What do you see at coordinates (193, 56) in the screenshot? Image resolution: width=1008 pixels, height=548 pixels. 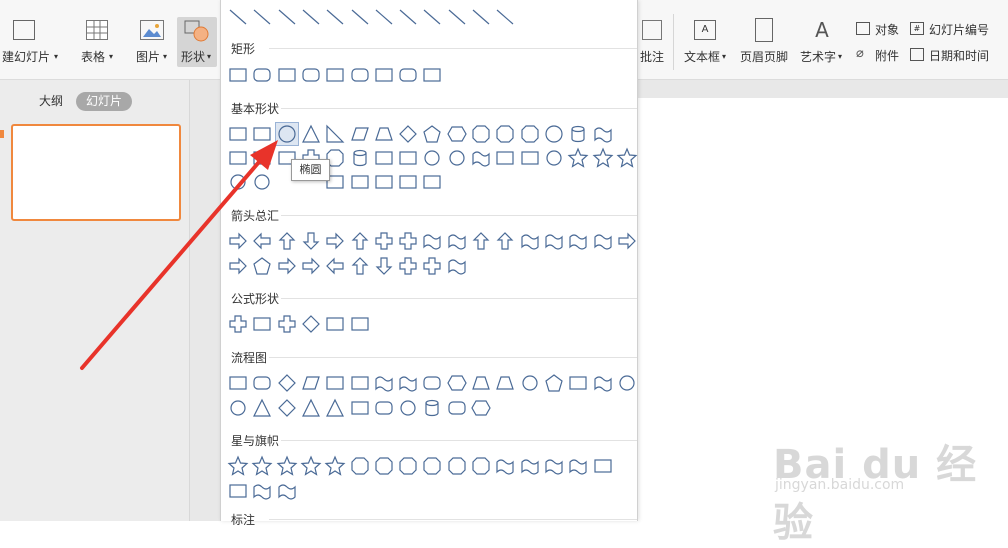 I see `shape-button: 形状` at bounding box center [193, 56].